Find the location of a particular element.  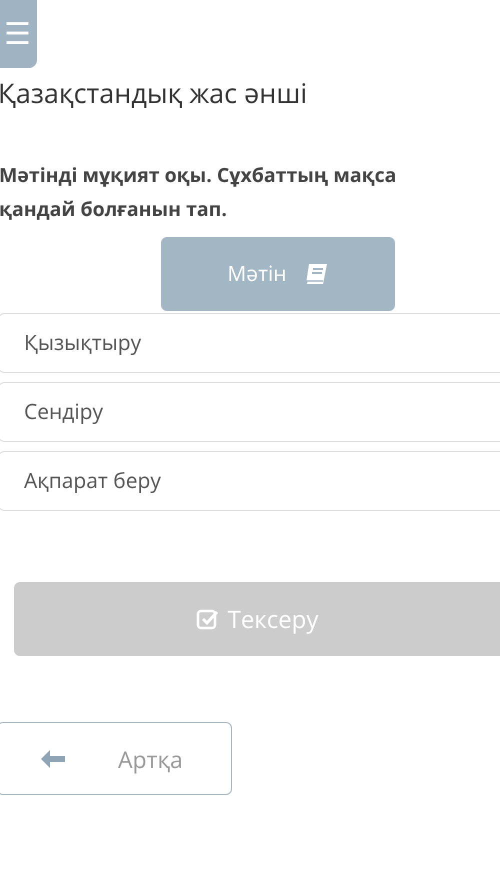

answer-option: Ақпарат беру is located at coordinates (250, 481).